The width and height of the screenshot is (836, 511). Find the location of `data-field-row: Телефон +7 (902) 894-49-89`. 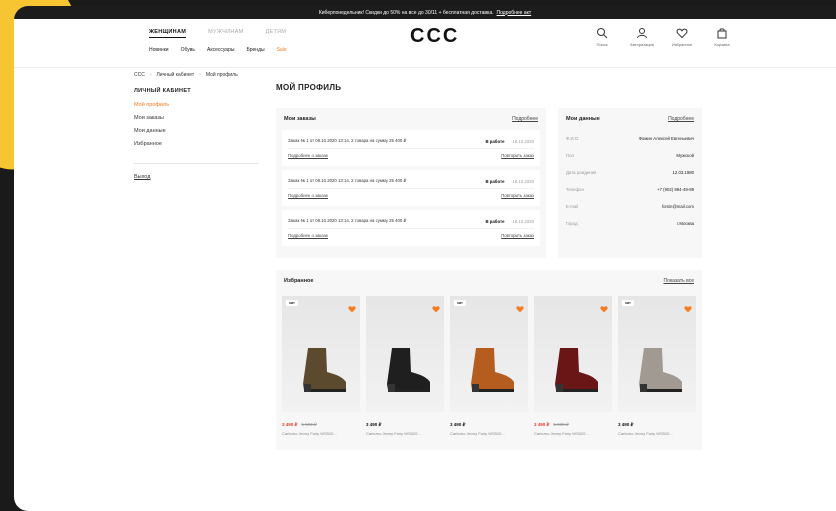

data-field-row: Телефон +7 (902) 894-49-89 is located at coordinates (630, 189).